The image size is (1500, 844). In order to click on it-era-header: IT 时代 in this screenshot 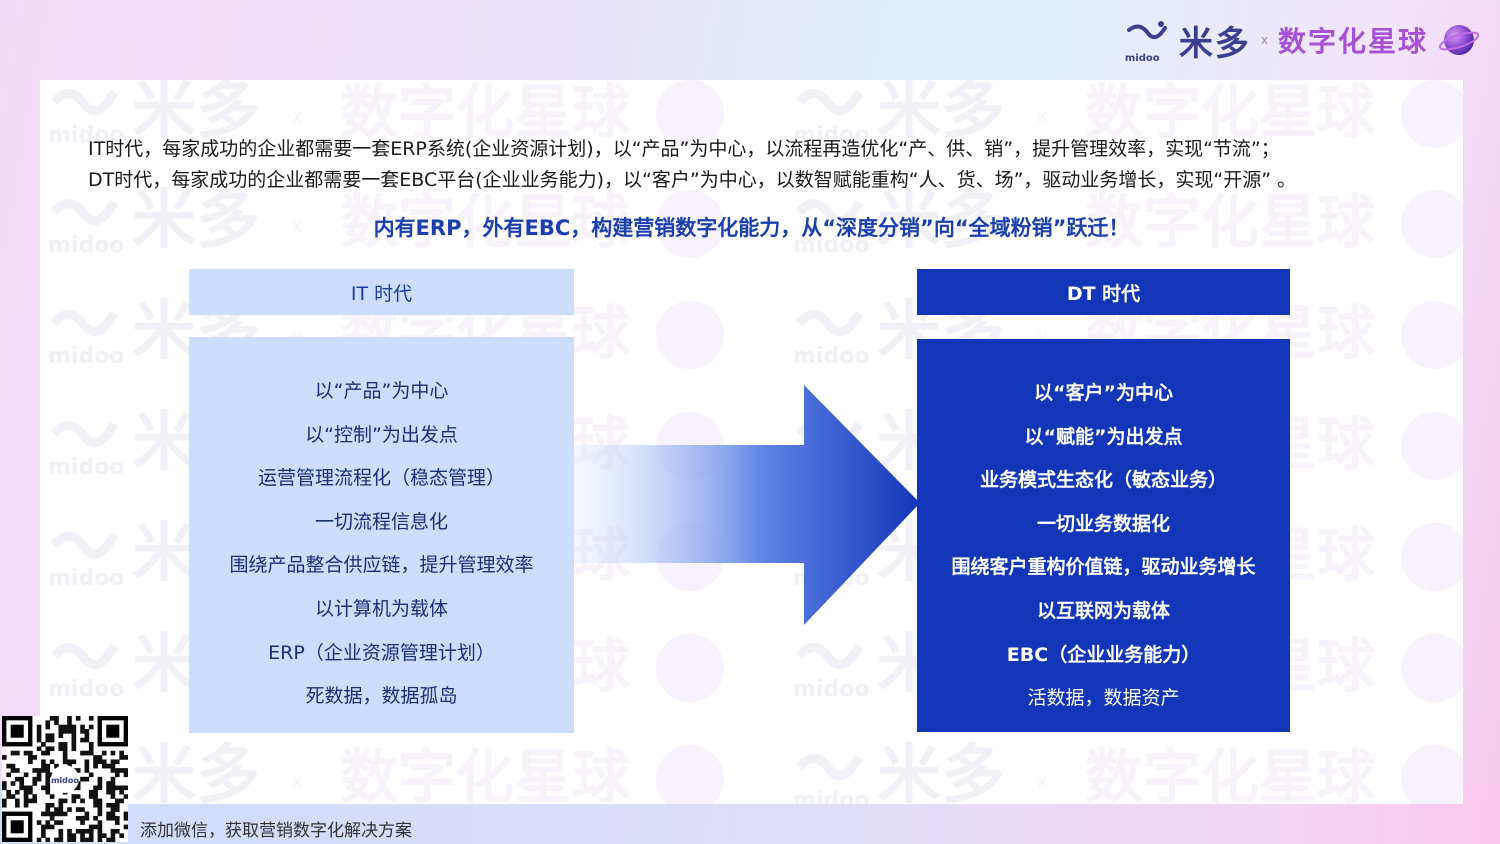, I will do `click(381, 292)`.